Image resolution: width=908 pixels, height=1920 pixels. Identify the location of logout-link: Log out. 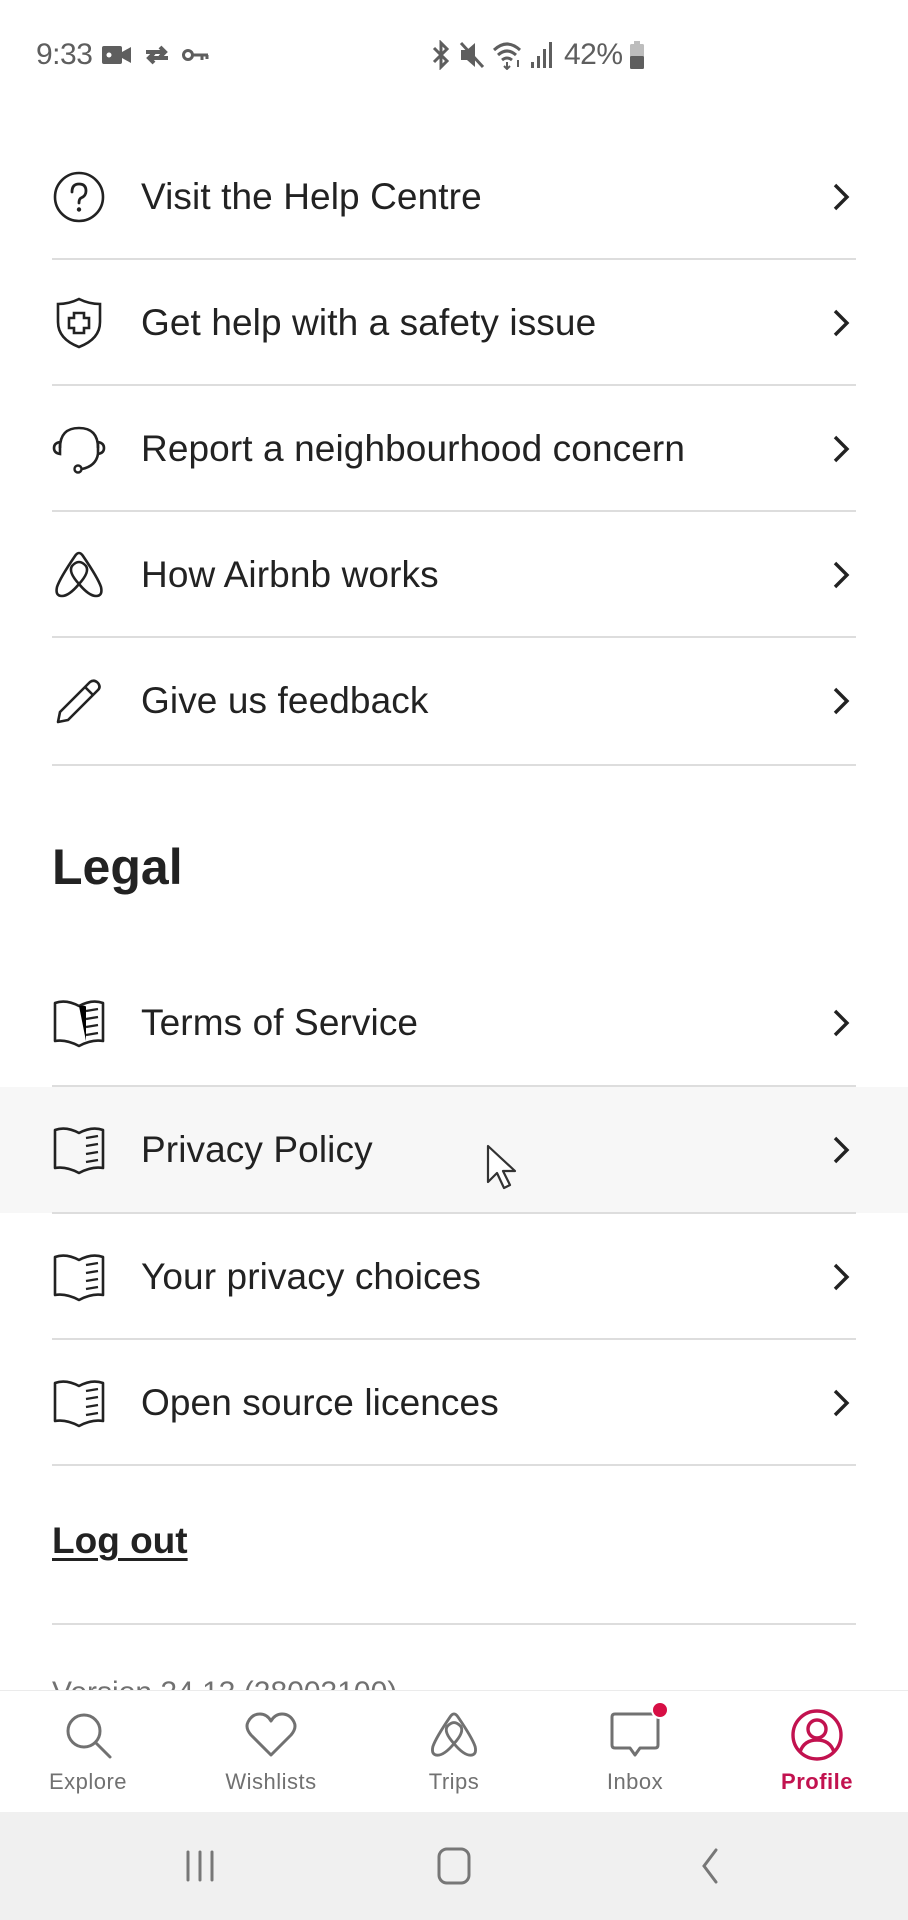
(120, 1541).